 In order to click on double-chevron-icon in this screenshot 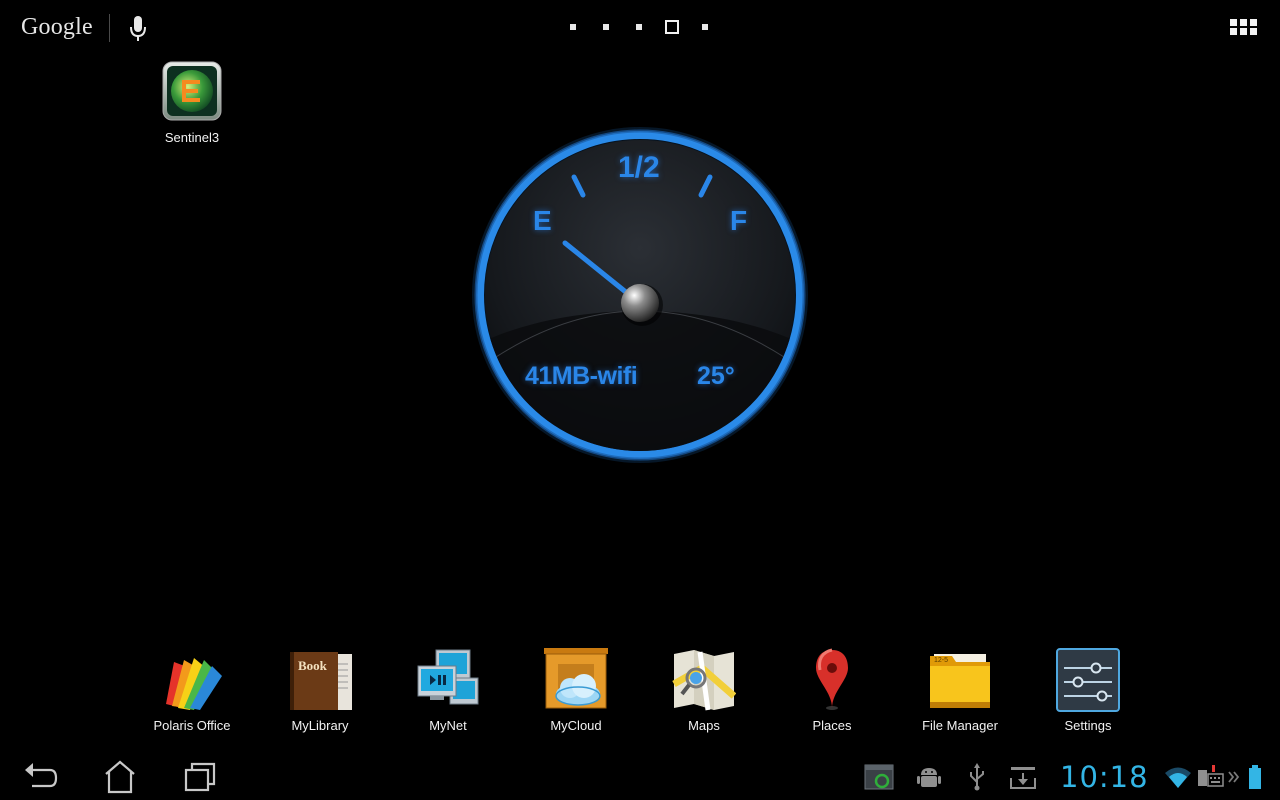, I will do `click(1234, 777)`.